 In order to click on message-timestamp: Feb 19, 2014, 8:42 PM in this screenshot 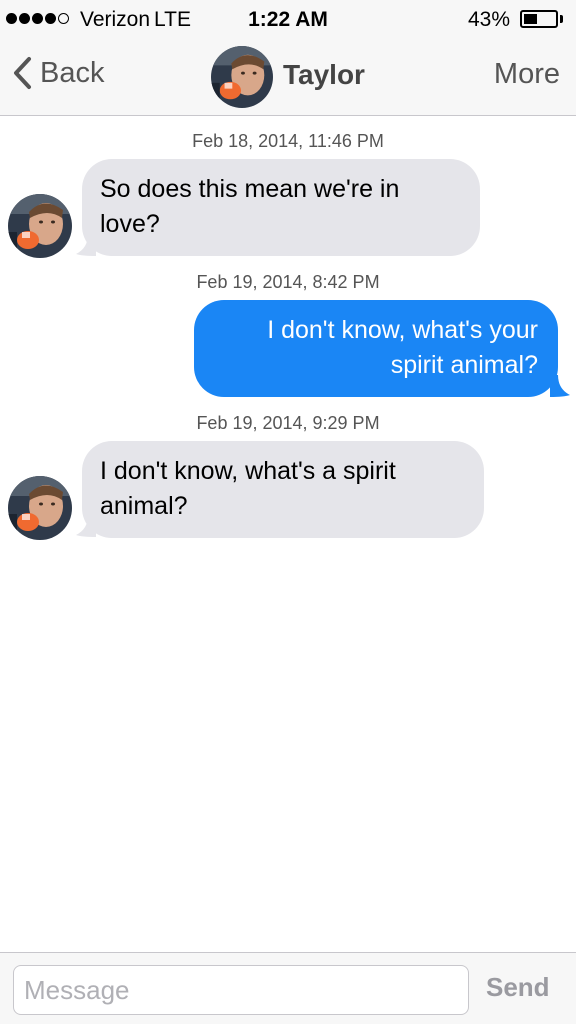, I will do `click(288, 282)`.